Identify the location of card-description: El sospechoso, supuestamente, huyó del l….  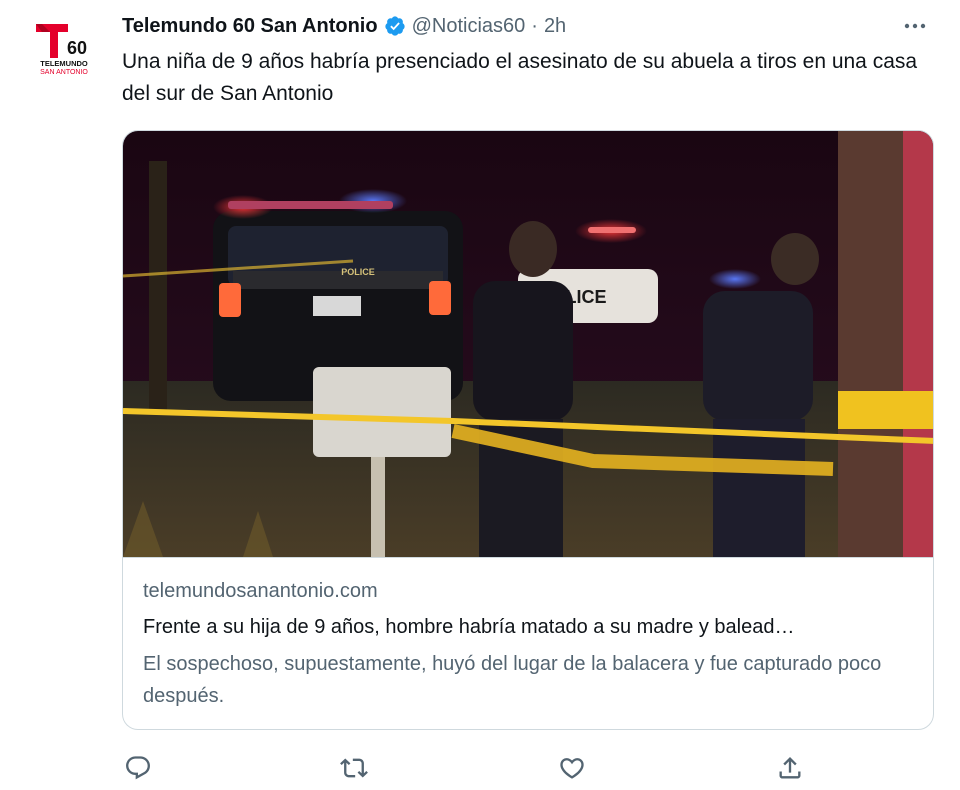
(512, 680).